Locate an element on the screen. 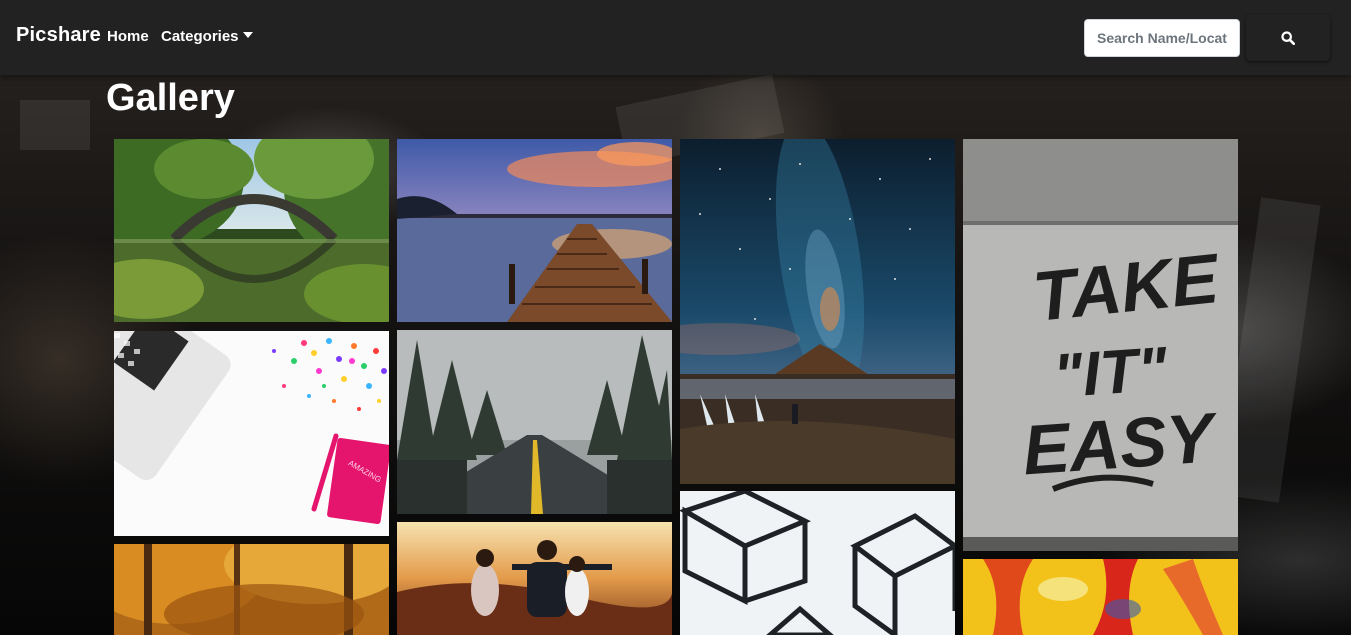  gallery-image-road is located at coordinates (534, 422).